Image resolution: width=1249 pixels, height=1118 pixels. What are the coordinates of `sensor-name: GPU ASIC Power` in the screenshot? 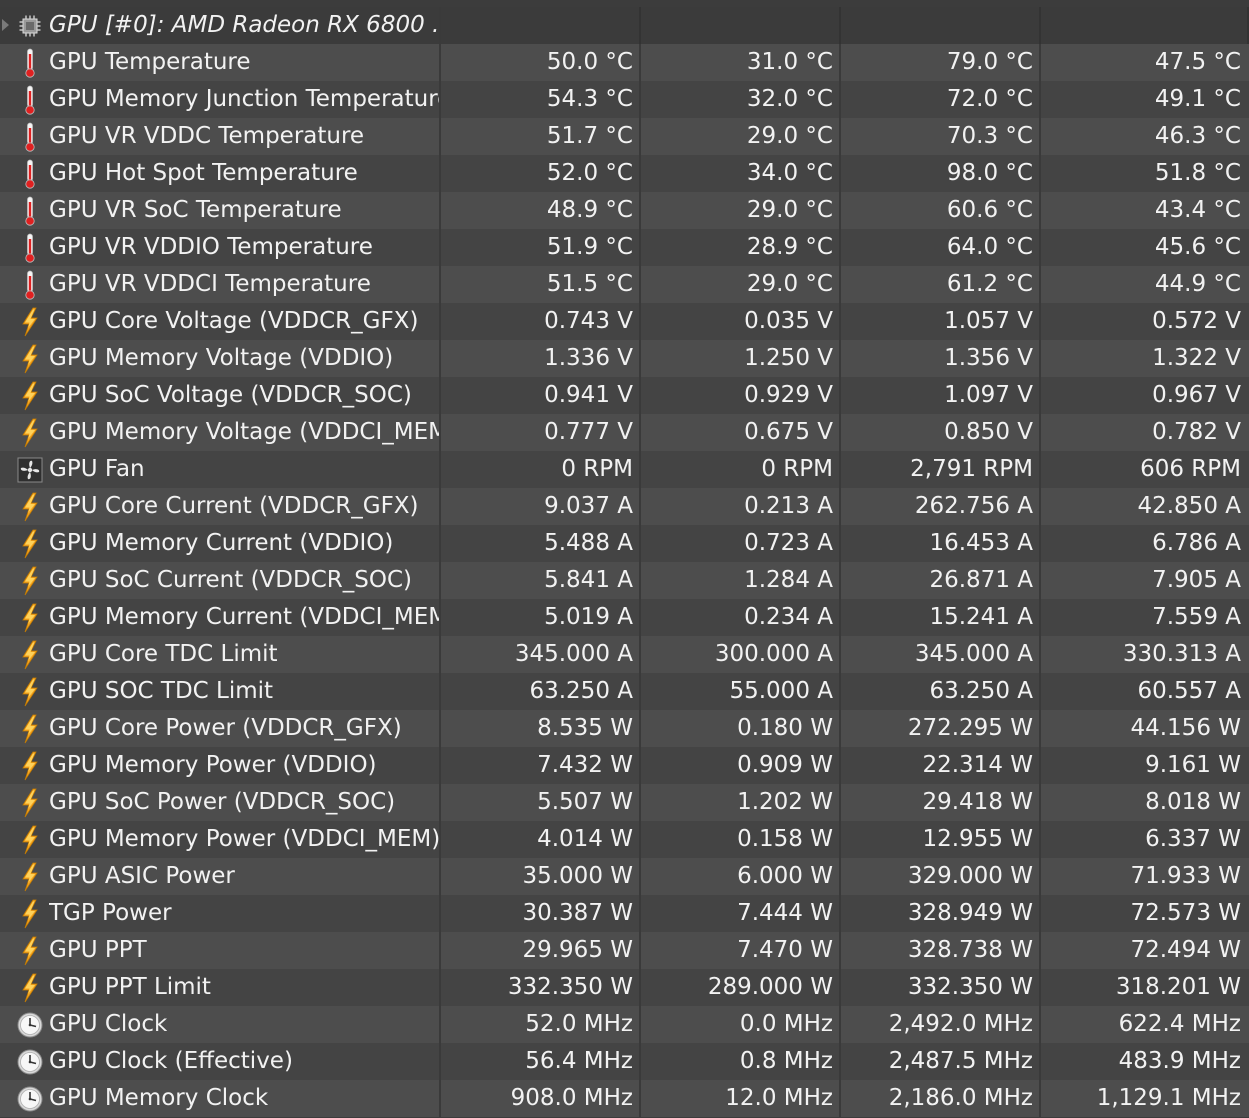 It's located at (142, 876).